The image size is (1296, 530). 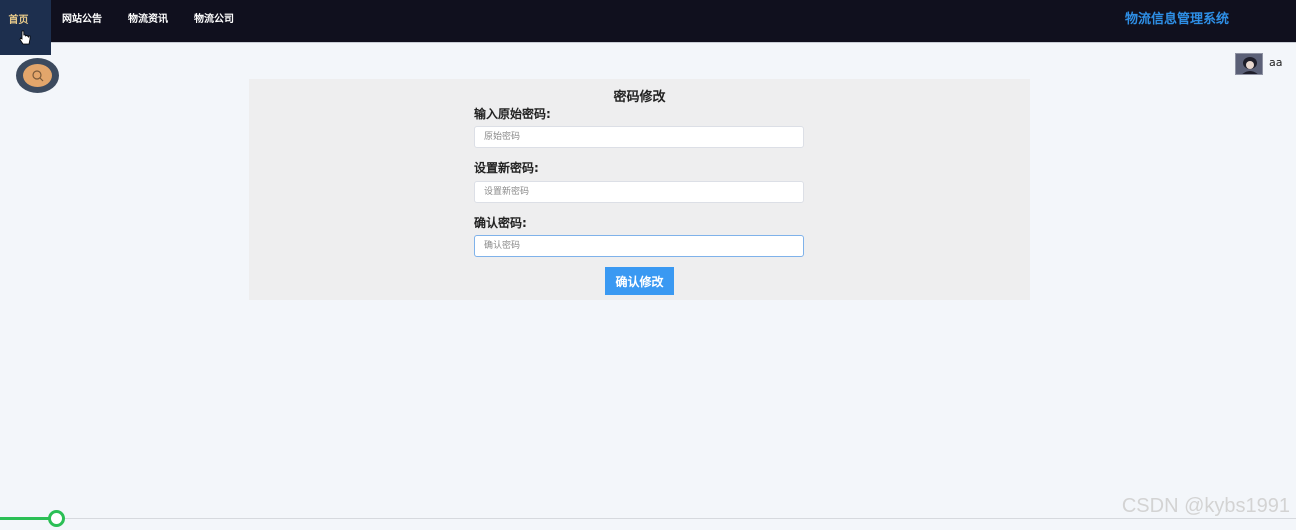 I want to click on username: aa, so click(x=1275, y=62).